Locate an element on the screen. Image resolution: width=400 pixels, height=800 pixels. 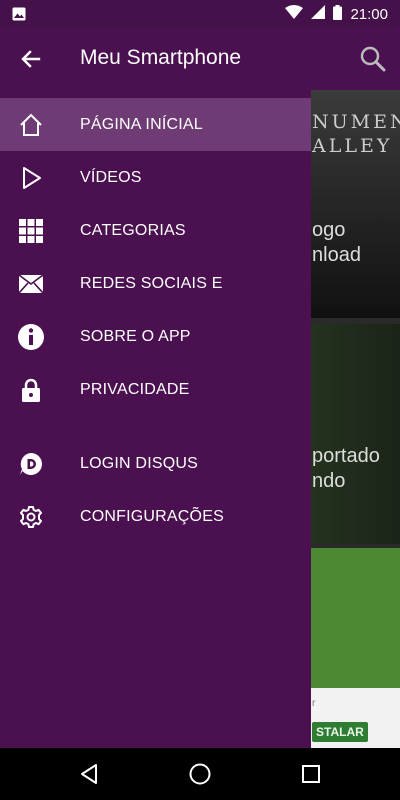
status-bar: 21:00 is located at coordinates (200, 14).